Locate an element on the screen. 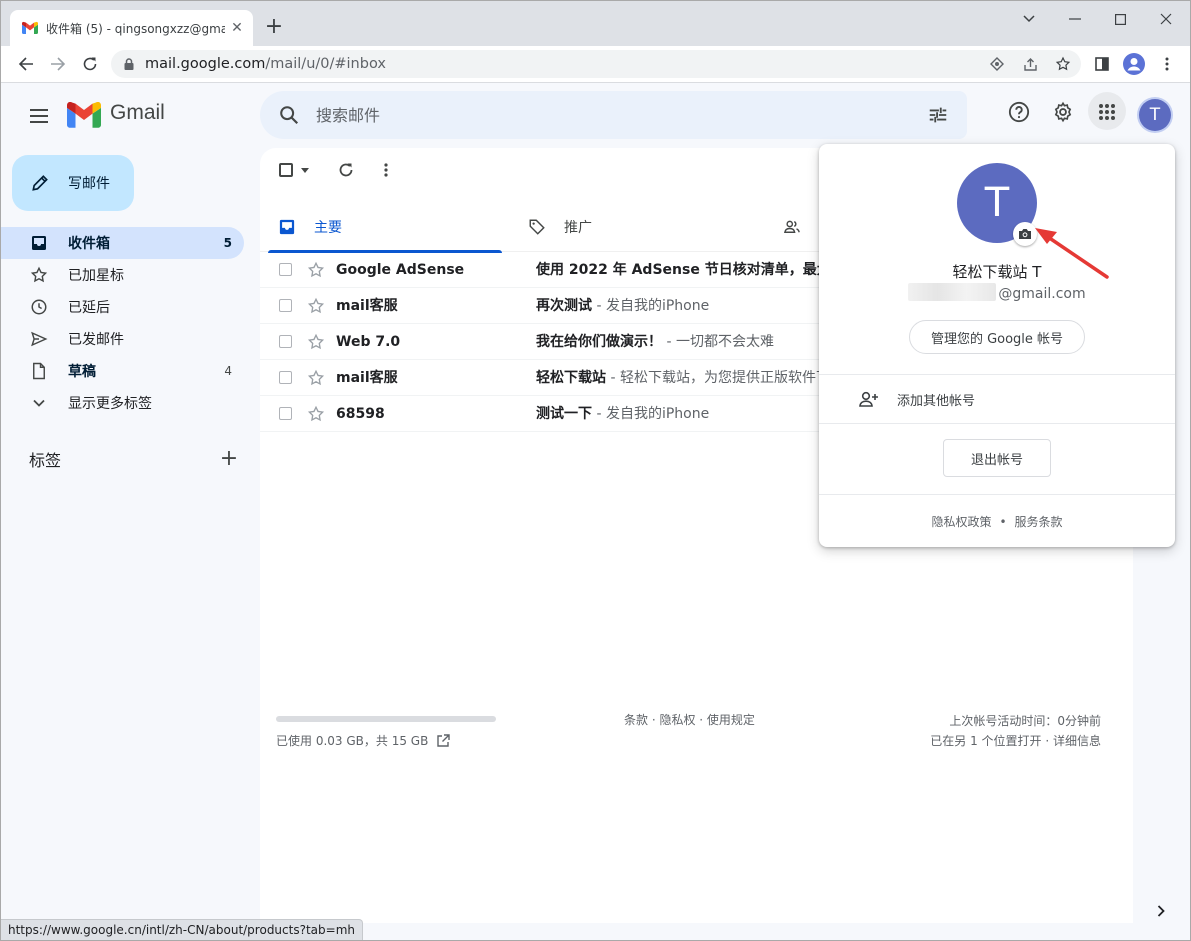  account-avatar-button: T is located at coordinates (1155, 115).